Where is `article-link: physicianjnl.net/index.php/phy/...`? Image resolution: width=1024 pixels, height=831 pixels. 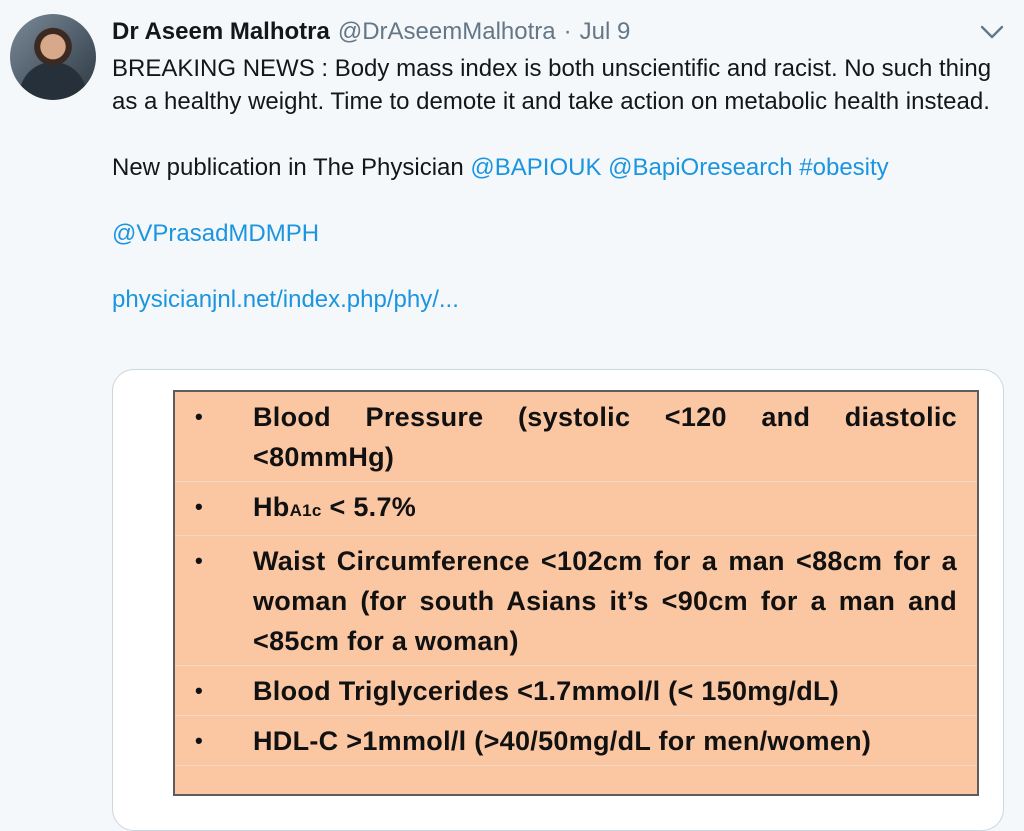
article-link: physicianjnl.net/index.php/phy/... is located at coordinates (285, 299).